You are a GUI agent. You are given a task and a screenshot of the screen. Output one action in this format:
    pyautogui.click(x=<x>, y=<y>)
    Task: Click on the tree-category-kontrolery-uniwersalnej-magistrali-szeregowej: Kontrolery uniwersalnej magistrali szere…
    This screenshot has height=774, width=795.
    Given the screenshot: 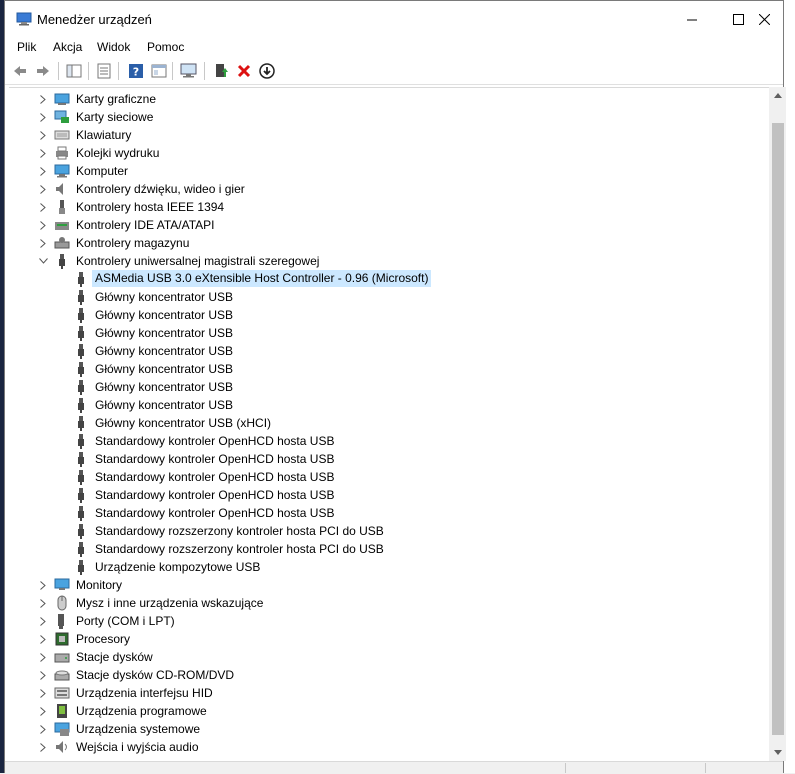 What is the action you would take?
    pyautogui.click(x=389, y=261)
    